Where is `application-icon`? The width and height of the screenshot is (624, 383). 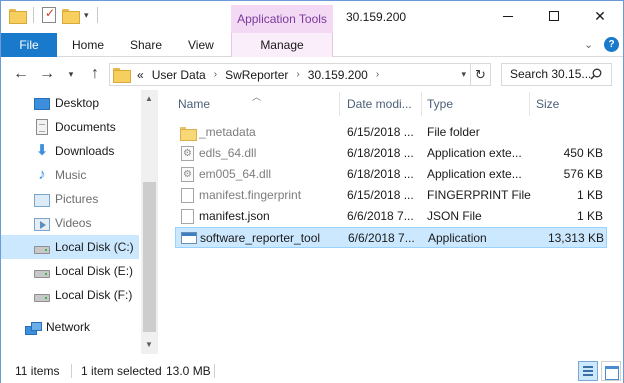 application-icon is located at coordinates (189, 238).